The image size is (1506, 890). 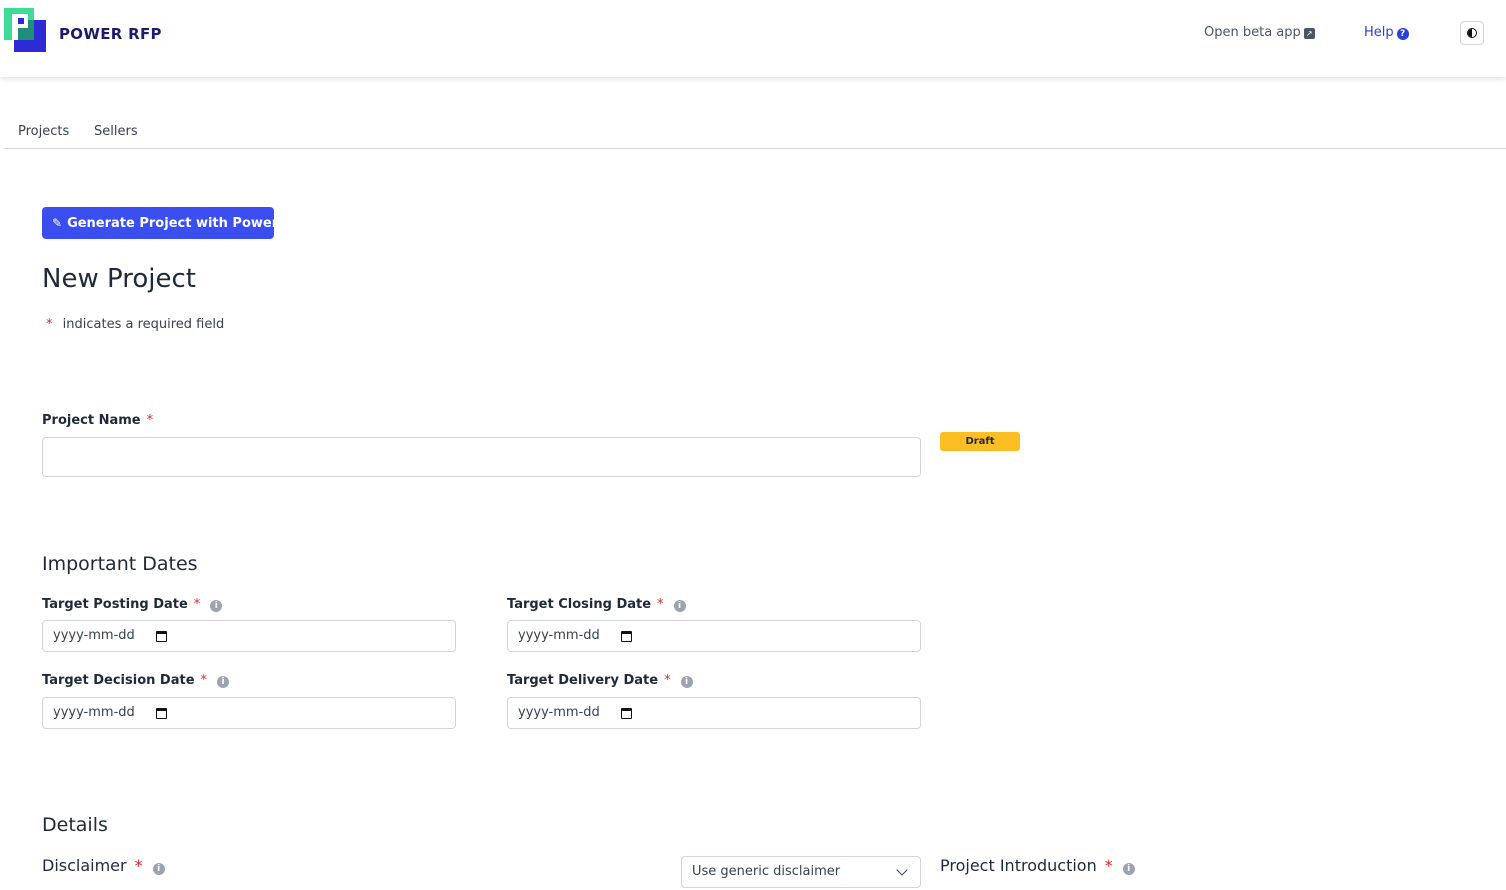 I want to click on brand-name: POWER RFP, so click(x=110, y=34).